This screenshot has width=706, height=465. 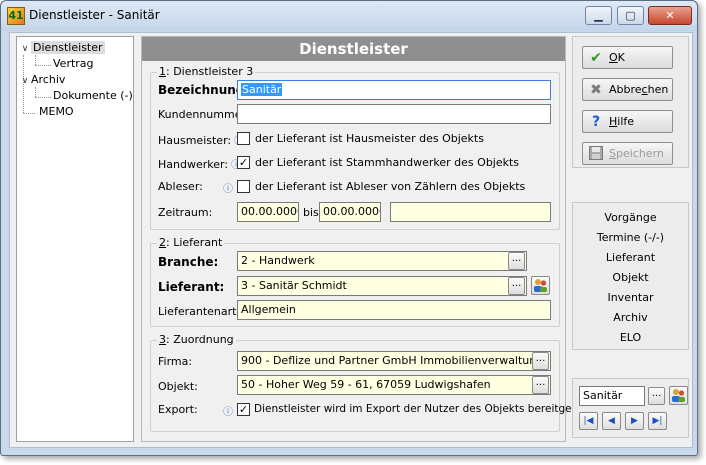 I want to click on save-label-post: peichern, so click(x=639, y=153).